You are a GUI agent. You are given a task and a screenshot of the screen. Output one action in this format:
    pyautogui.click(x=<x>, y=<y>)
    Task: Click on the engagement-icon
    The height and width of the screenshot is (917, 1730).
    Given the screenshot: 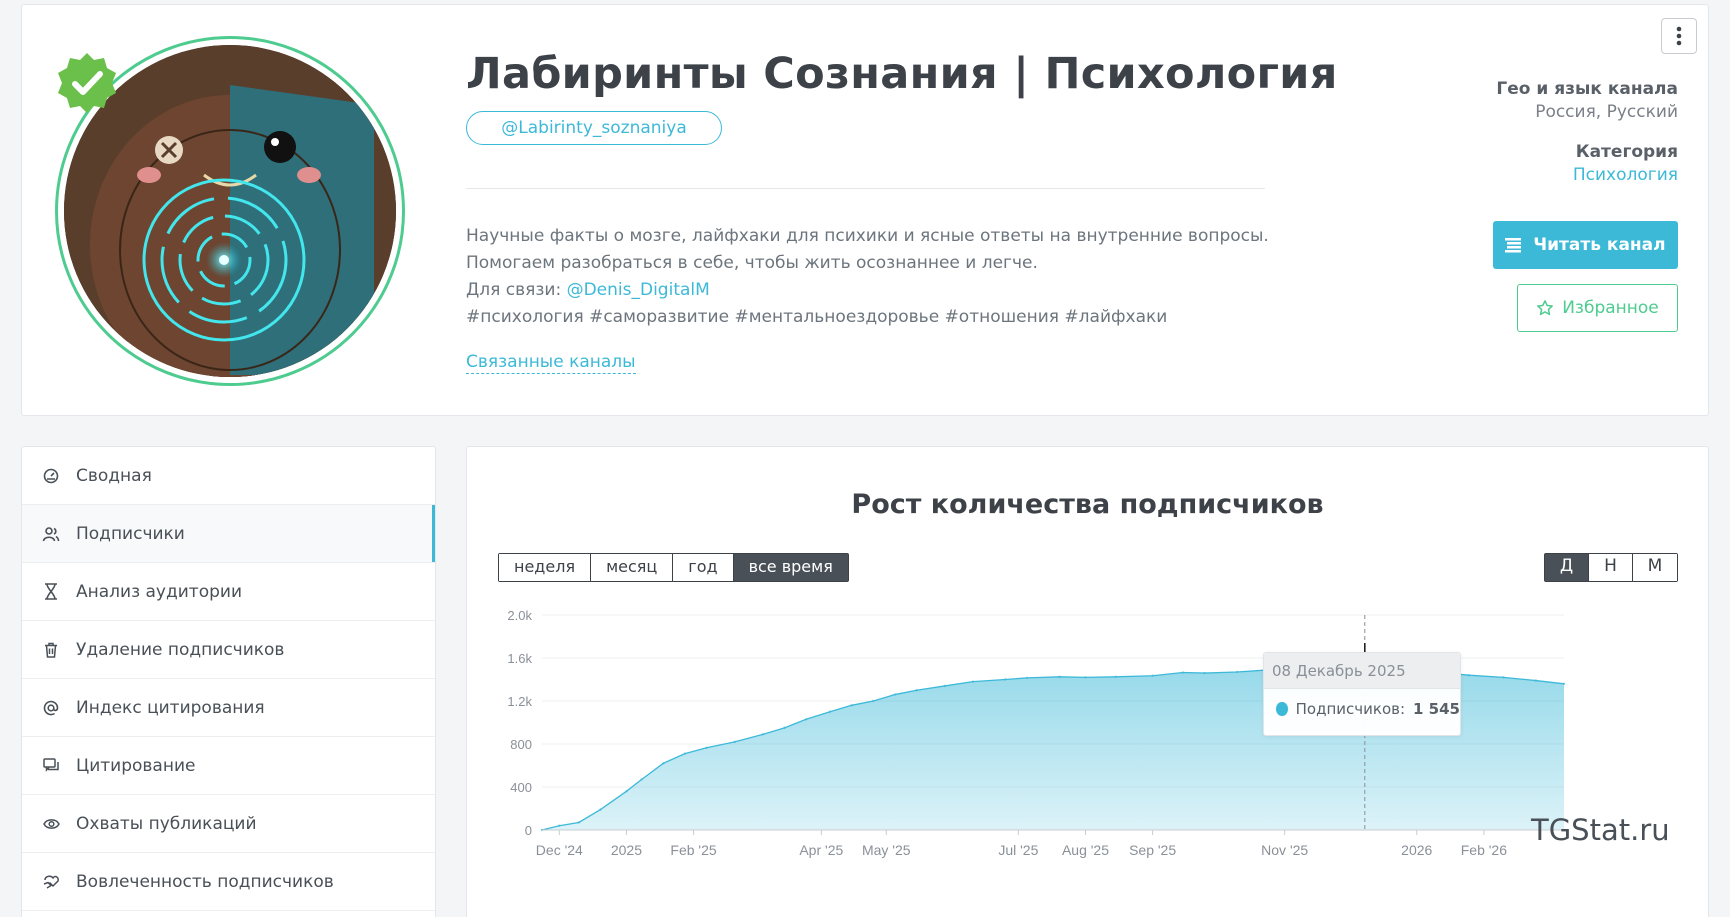 What is the action you would take?
    pyautogui.click(x=51, y=882)
    